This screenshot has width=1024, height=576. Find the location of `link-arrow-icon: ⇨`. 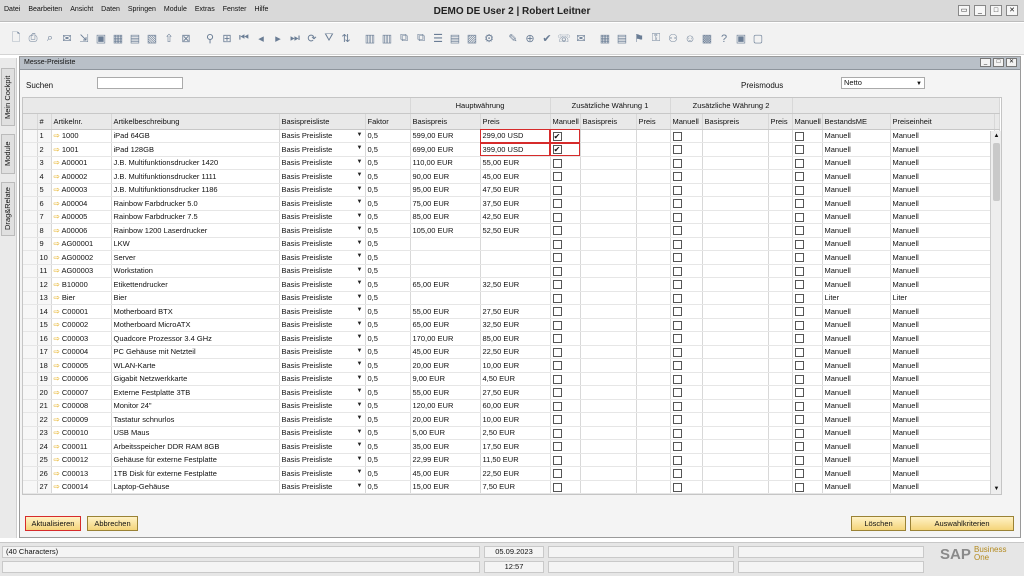

link-arrow-icon: ⇨ is located at coordinates (57, 378).